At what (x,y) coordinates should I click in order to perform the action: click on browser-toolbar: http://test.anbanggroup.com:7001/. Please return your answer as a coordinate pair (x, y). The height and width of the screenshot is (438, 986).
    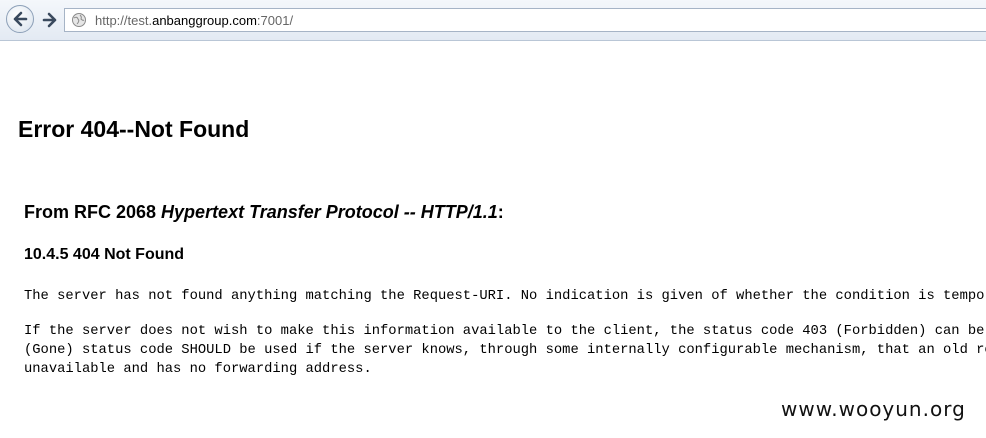
    Looking at the image, I should click on (493, 20).